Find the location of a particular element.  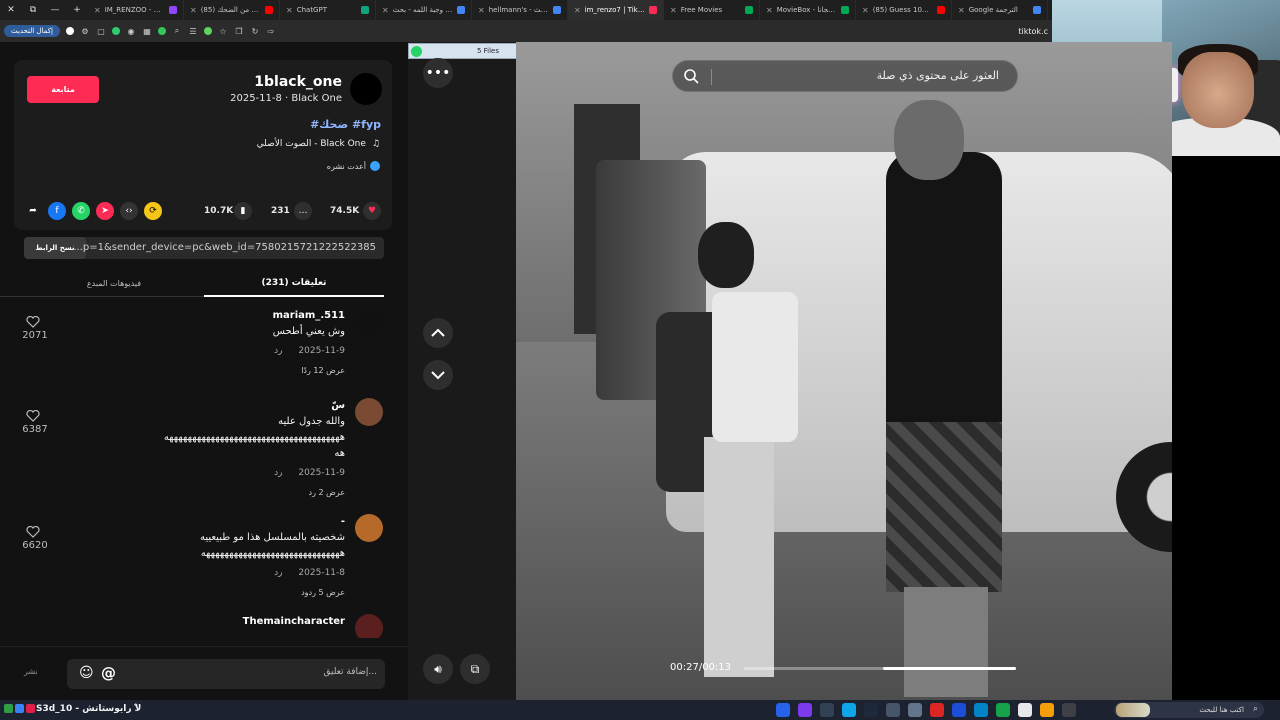

mention-icon: @ is located at coordinates (108, 673).